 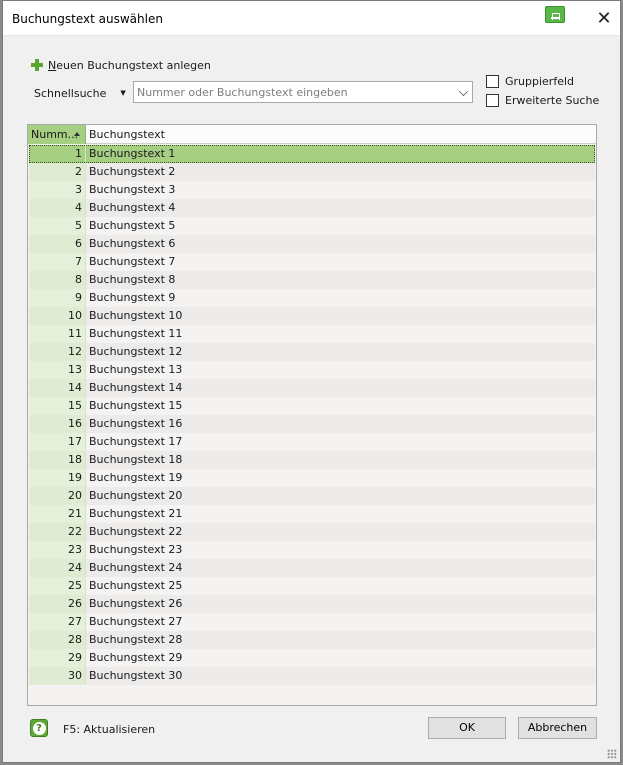 What do you see at coordinates (109, 729) in the screenshot?
I see `refresh-hint: F5: Aktualisieren` at bounding box center [109, 729].